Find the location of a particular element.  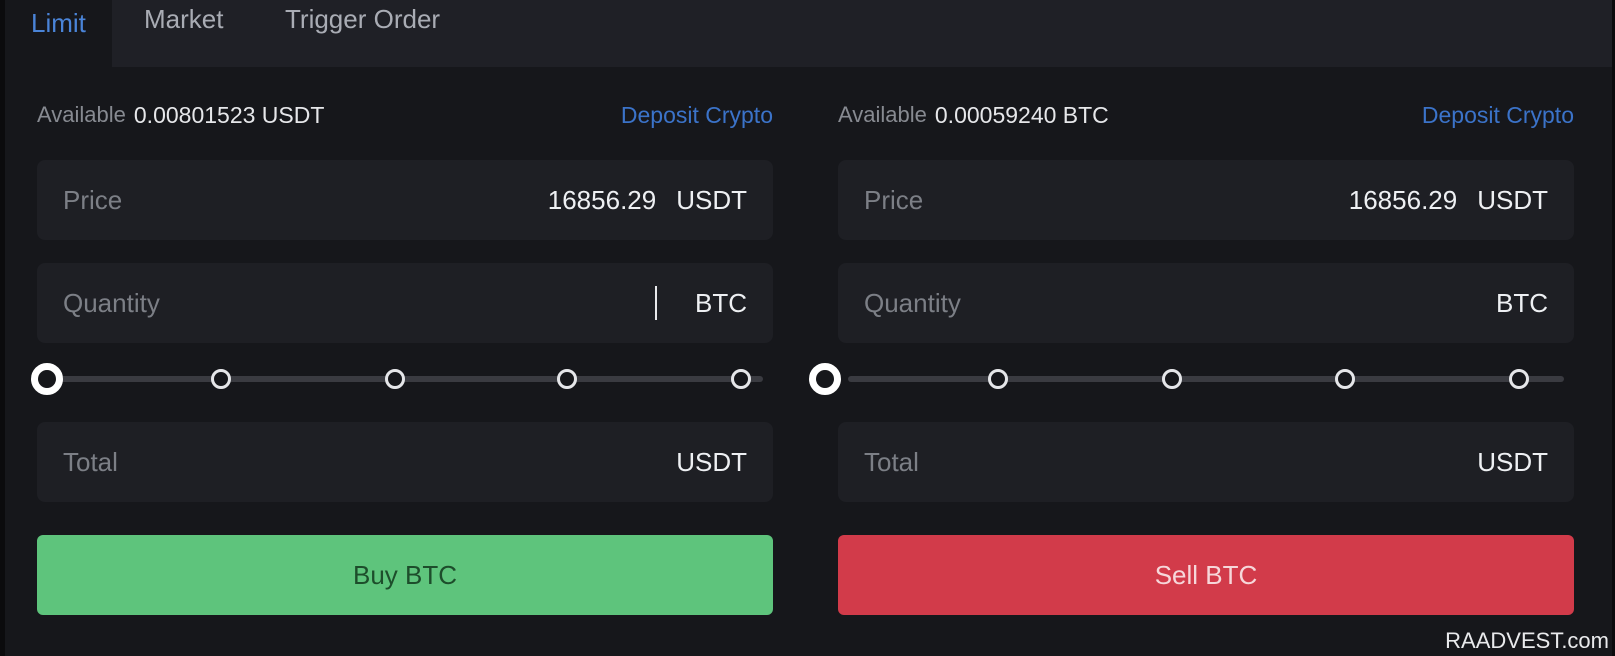

buy-total-unit: USDT is located at coordinates (711, 461).